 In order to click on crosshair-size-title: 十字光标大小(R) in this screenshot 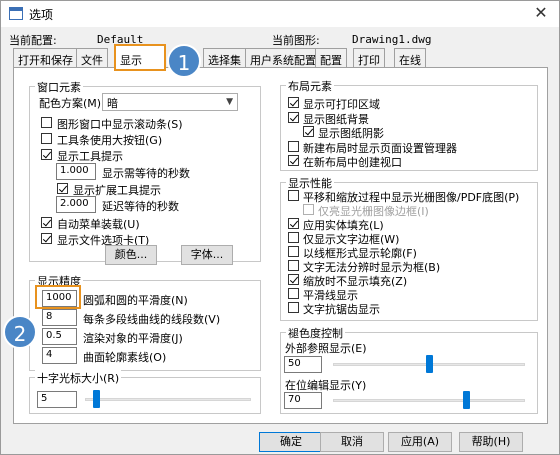, I will do `click(78, 378)`.